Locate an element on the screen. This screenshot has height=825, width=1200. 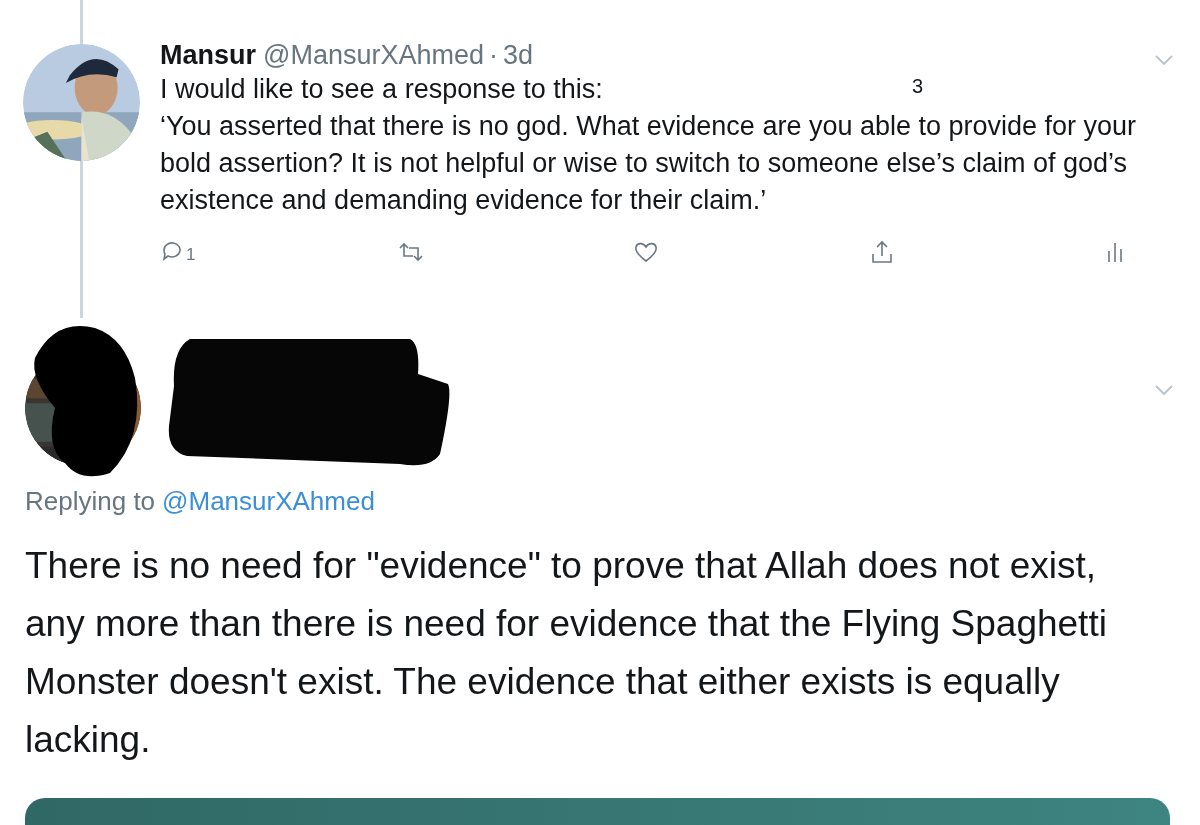
tweet-text: ‘You asserted that there is no god. What evidence are you able to provide for your bold assertion? It is not helpful or wise to switch to someone else’s claim of god’s existence and demanding evidence for their claim.’ is located at coordinates (649, 163).